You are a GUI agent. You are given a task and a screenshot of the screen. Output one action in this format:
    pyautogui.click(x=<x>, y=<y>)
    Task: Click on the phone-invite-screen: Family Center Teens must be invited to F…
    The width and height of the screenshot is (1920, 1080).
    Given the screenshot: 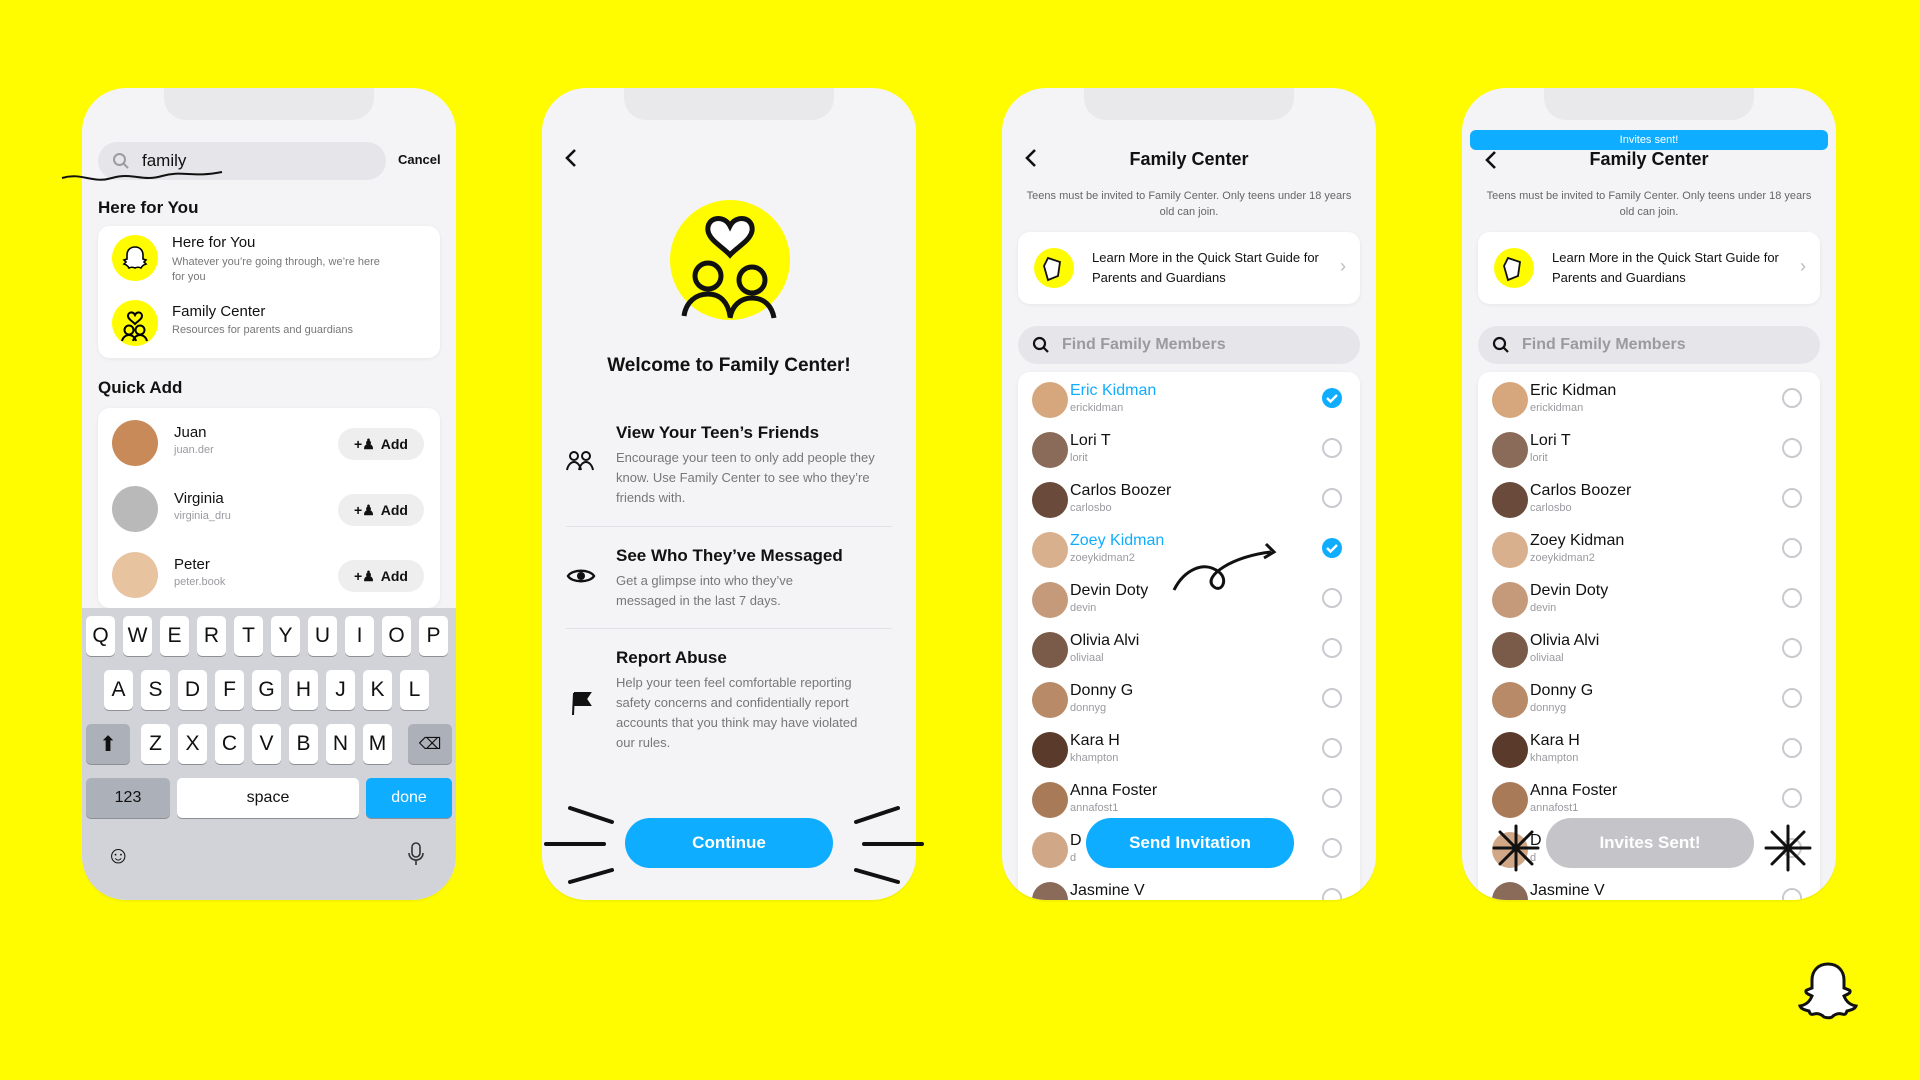 What is the action you would take?
    pyautogui.click(x=1189, y=494)
    